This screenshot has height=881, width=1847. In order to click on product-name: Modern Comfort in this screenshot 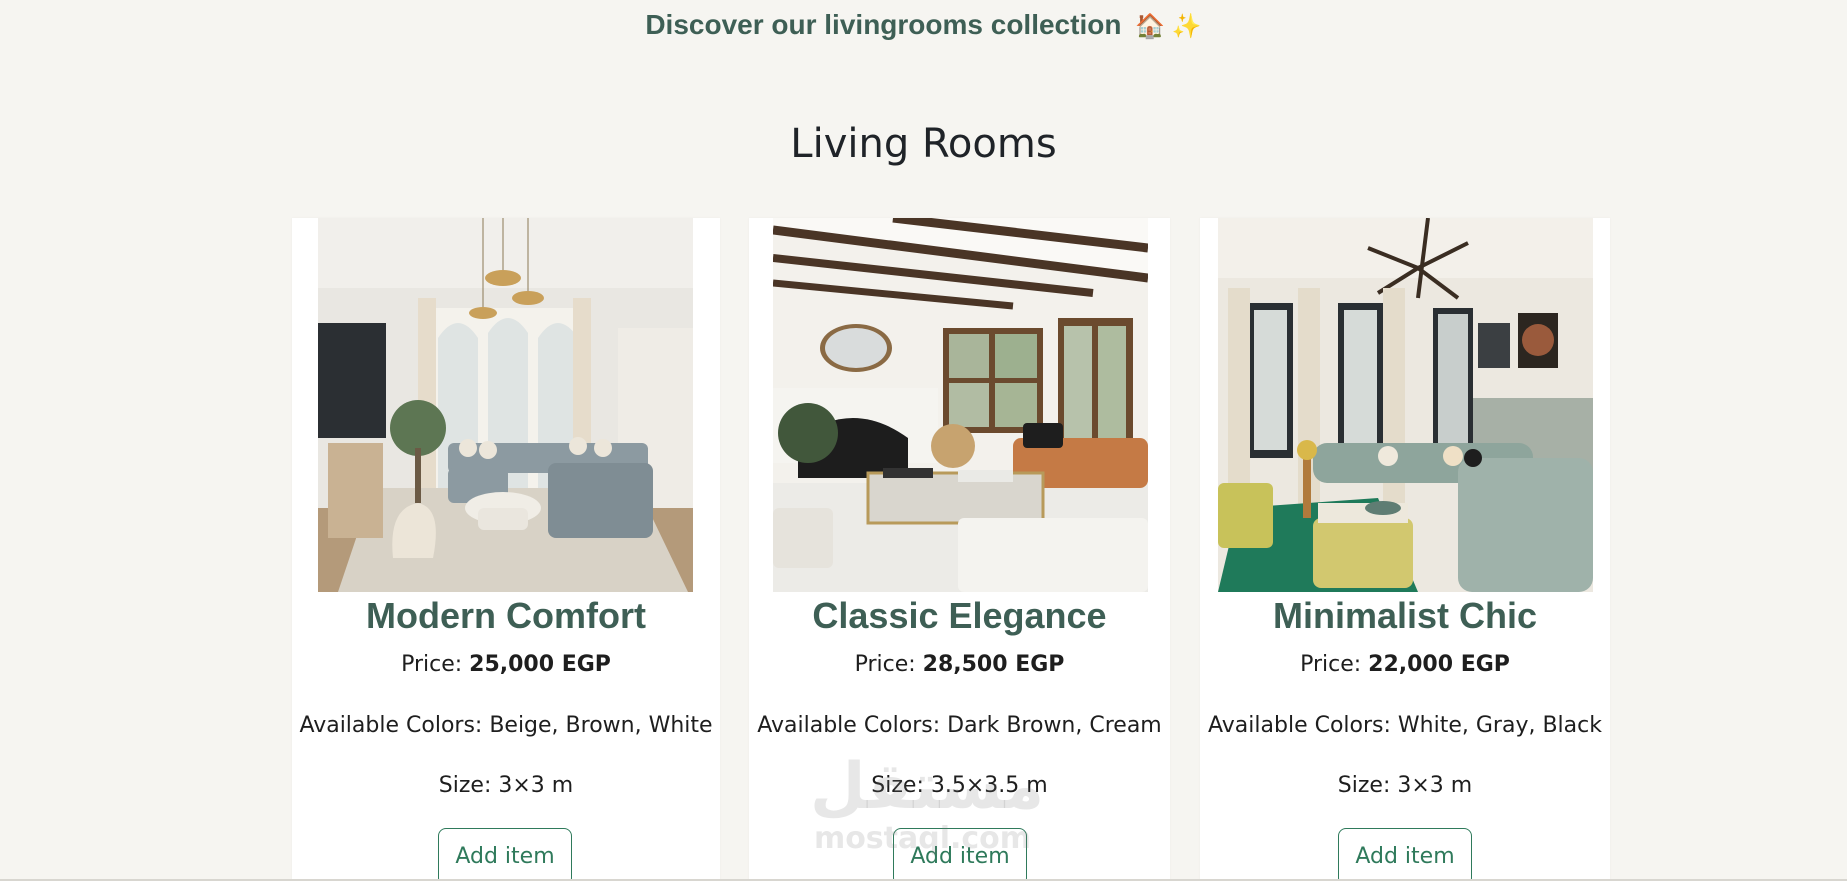, I will do `click(506, 615)`.